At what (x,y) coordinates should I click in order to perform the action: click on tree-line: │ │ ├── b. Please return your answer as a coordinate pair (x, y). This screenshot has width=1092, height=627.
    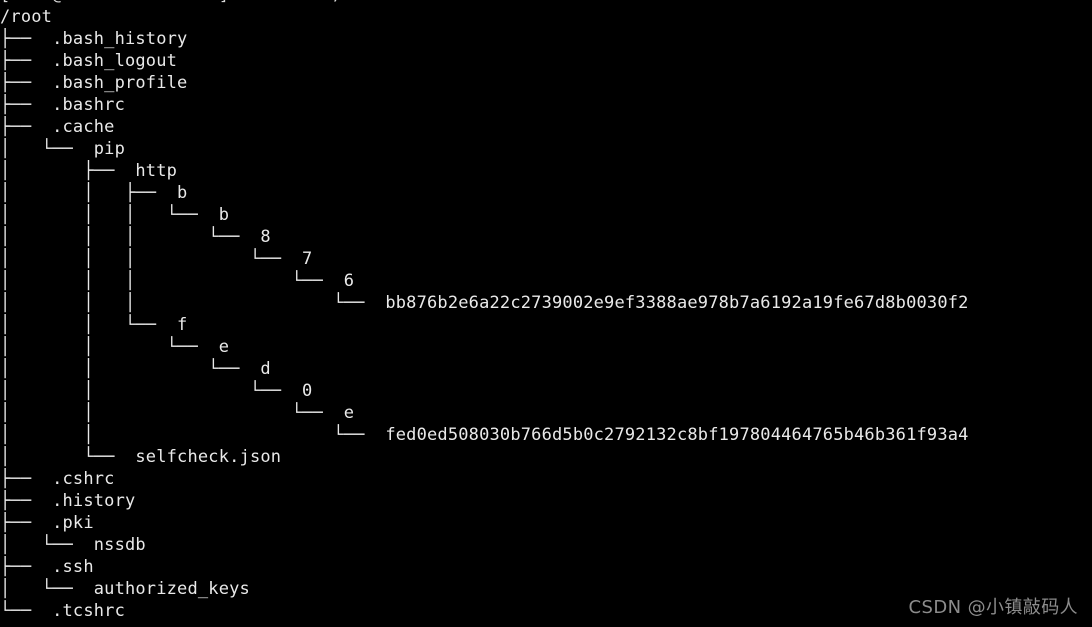
    Looking at the image, I should click on (94, 193).